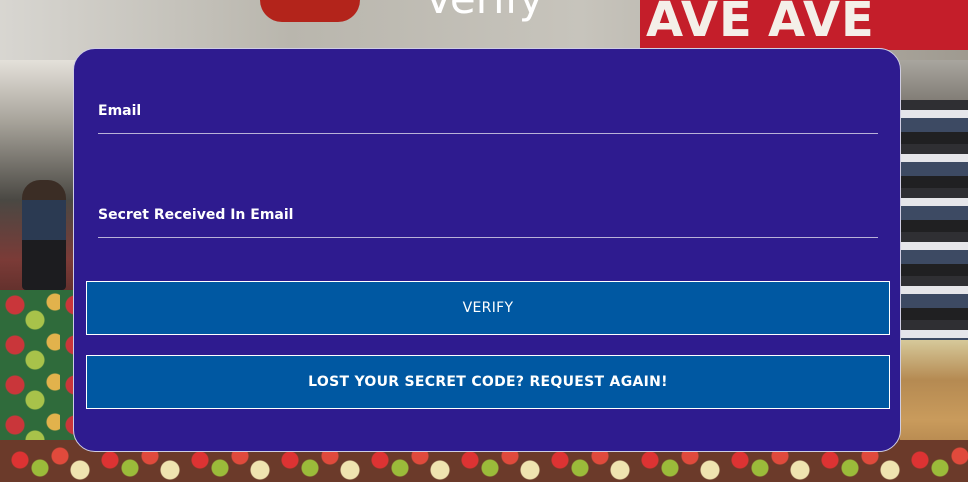 The height and width of the screenshot is (482, 968). I want to click on page-title: Verify, so click(484, 11).